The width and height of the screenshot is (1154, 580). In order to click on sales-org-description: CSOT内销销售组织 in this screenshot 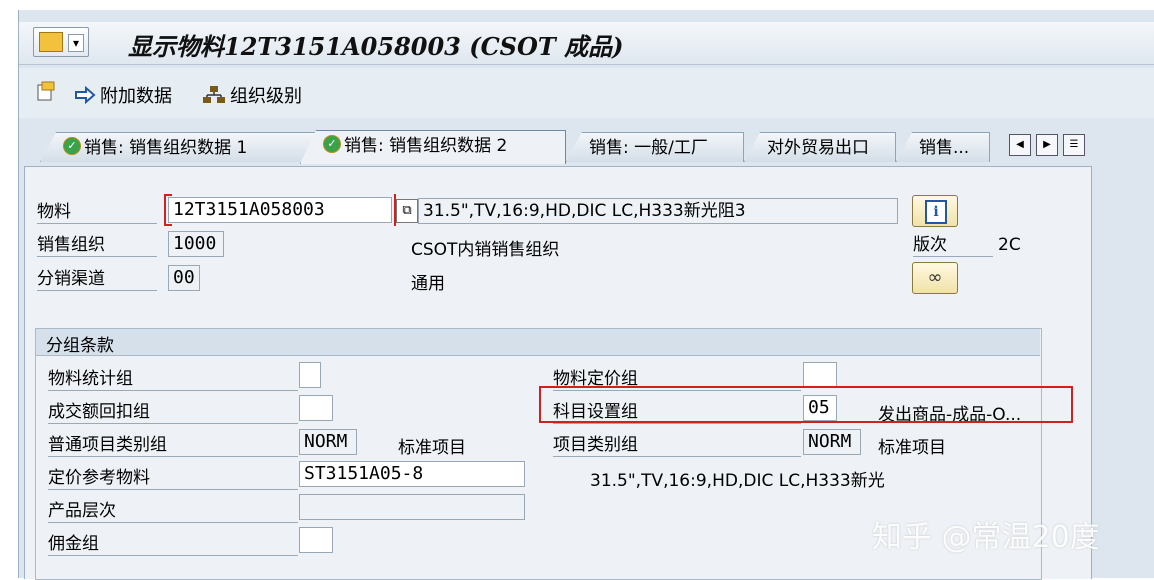, I will do `click(485, 250)`.